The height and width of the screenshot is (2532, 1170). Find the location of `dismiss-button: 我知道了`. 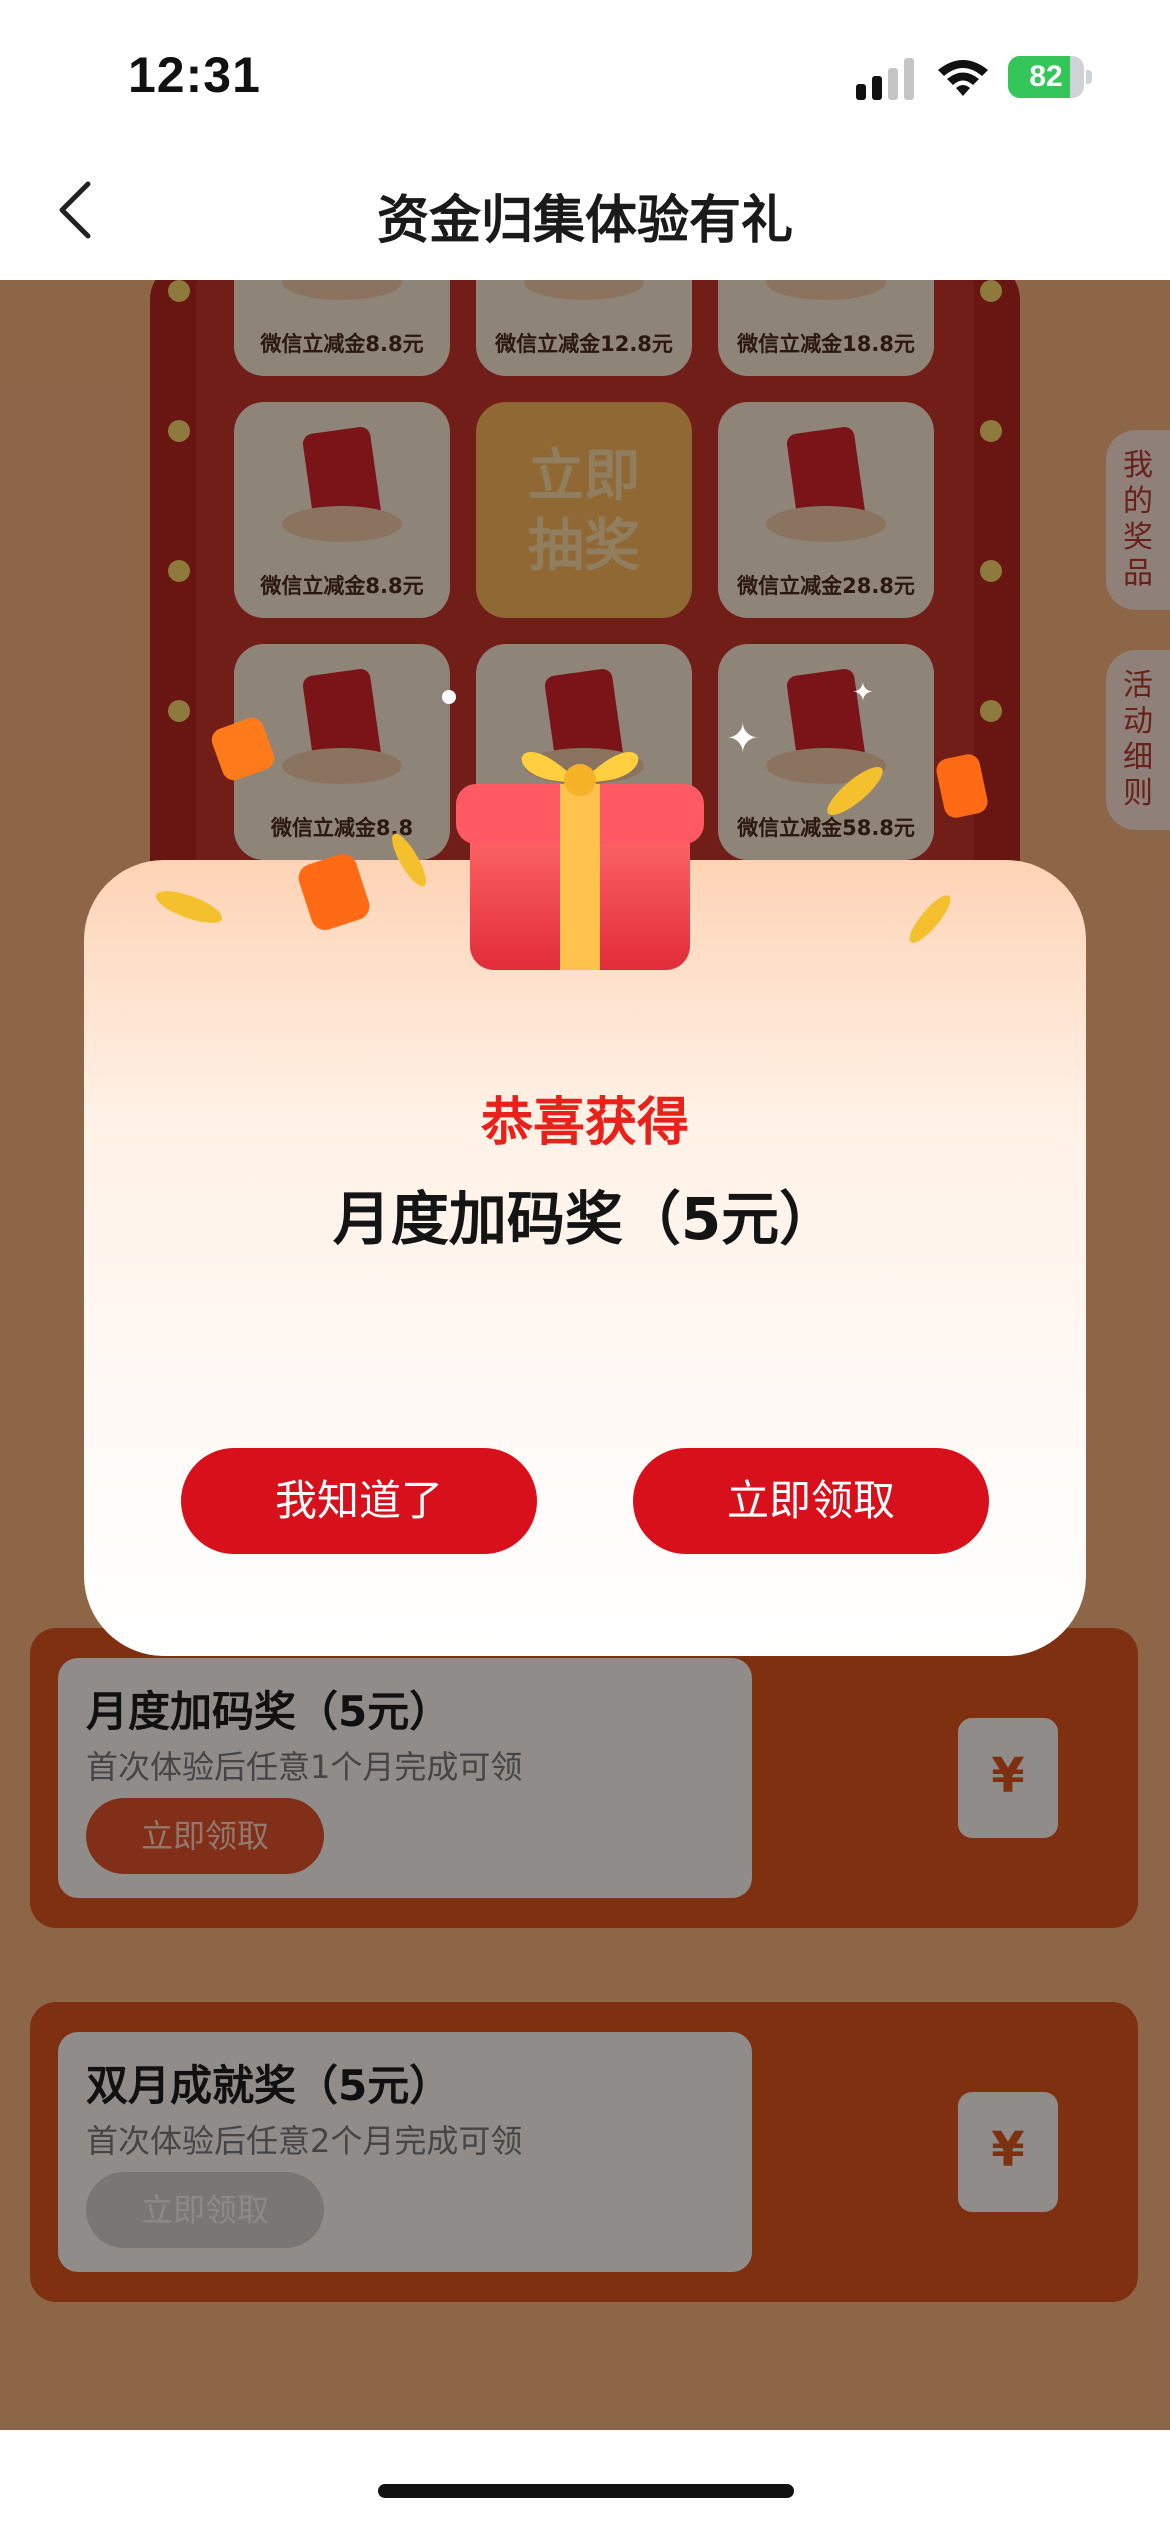

dismiss-button: 我知道了 is located at coordinates (359, 1501).